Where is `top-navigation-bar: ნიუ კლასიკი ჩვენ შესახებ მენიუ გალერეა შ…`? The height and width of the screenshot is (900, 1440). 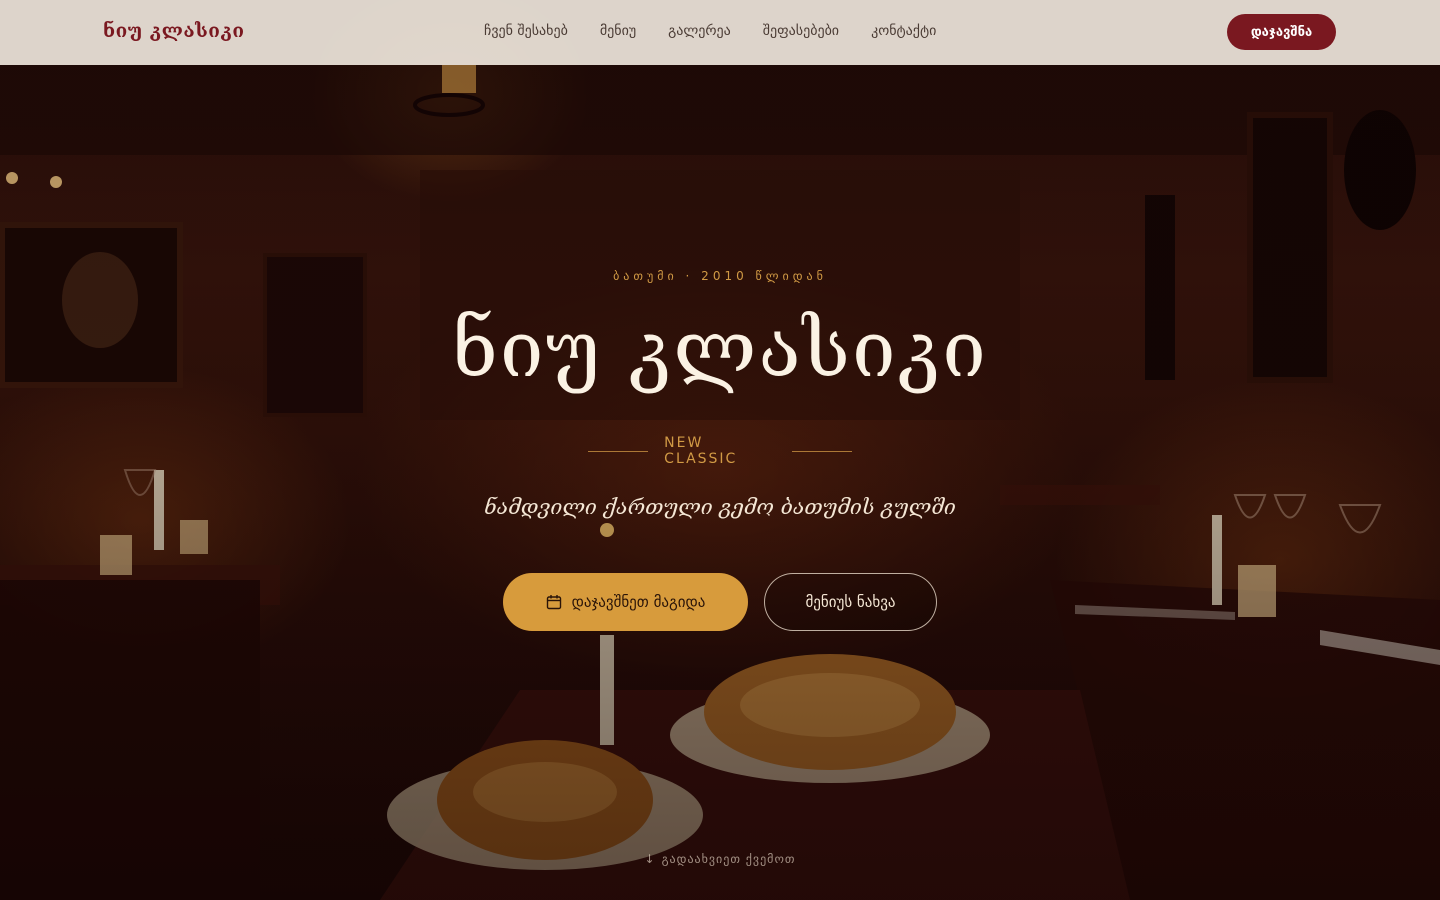
top-navigation-bar: ნიუ კლასიკი ჩვენ შესახებ მენიუ გალერეა შ… is located at coordinates (720, 32).